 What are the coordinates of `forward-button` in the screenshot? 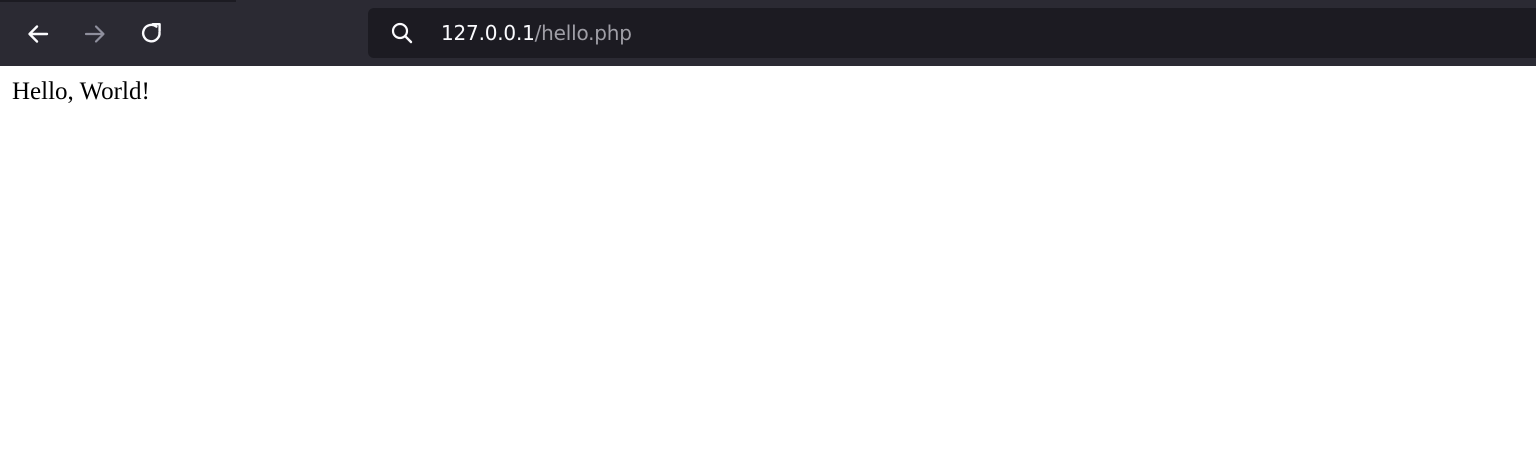 It's located at (95, 34).